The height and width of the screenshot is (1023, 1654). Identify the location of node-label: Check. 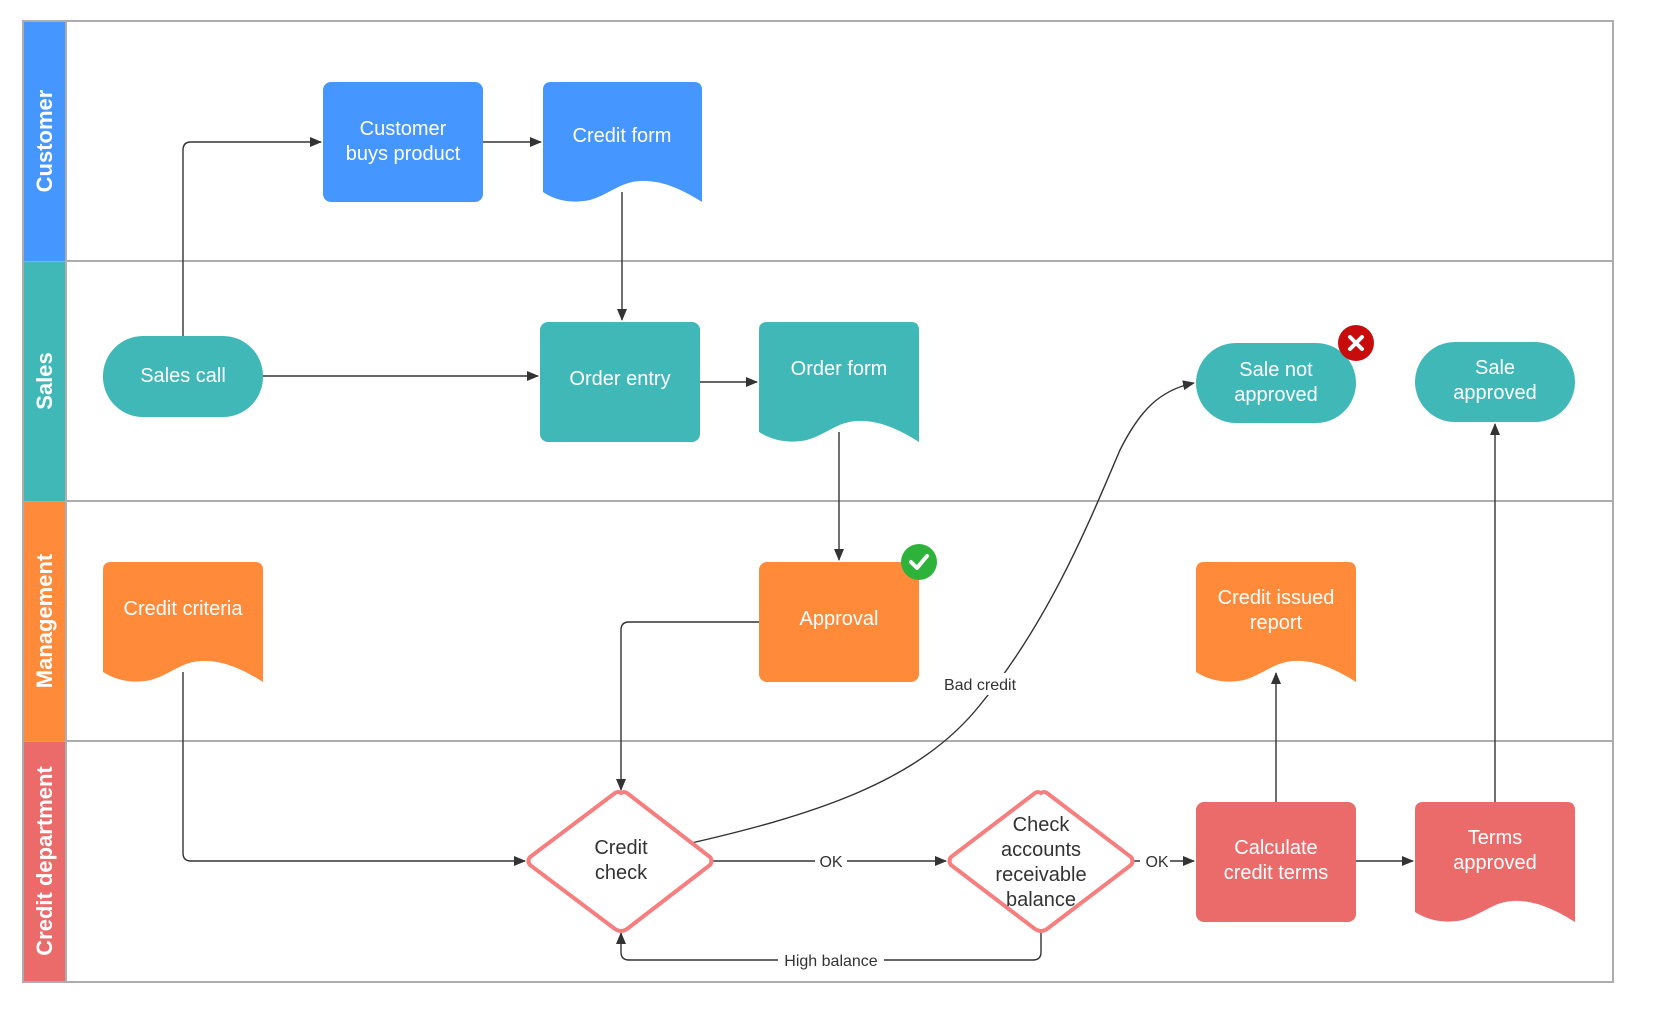
(1042, 825).